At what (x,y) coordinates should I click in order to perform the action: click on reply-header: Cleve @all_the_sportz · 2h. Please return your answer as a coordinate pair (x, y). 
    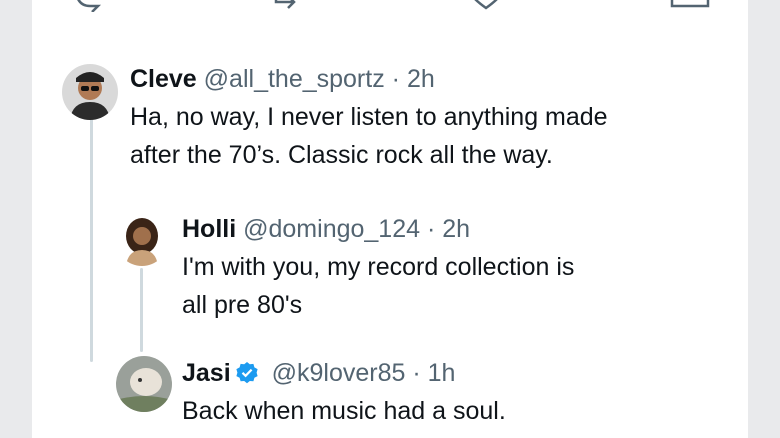
    Looking at the image, I should click on (282, 79).